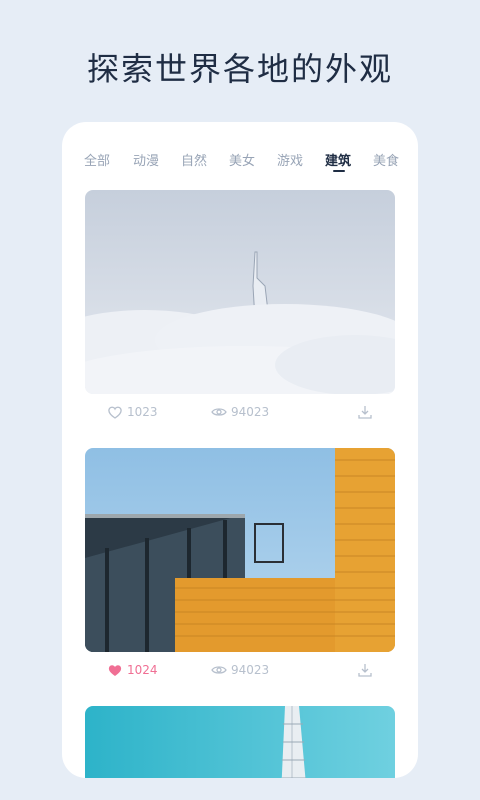  Describe the element at coordinates (290, 159) in the screenshot. I see `tab-games: 游戏` at that location.